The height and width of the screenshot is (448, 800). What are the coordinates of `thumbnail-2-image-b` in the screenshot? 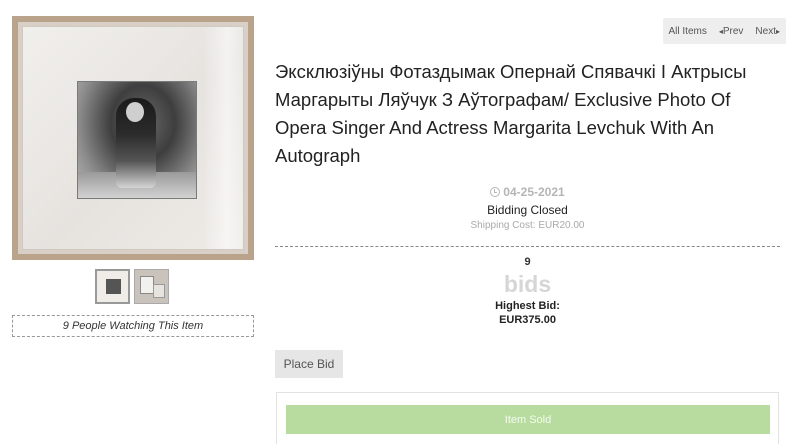 It's located at (159, 291).